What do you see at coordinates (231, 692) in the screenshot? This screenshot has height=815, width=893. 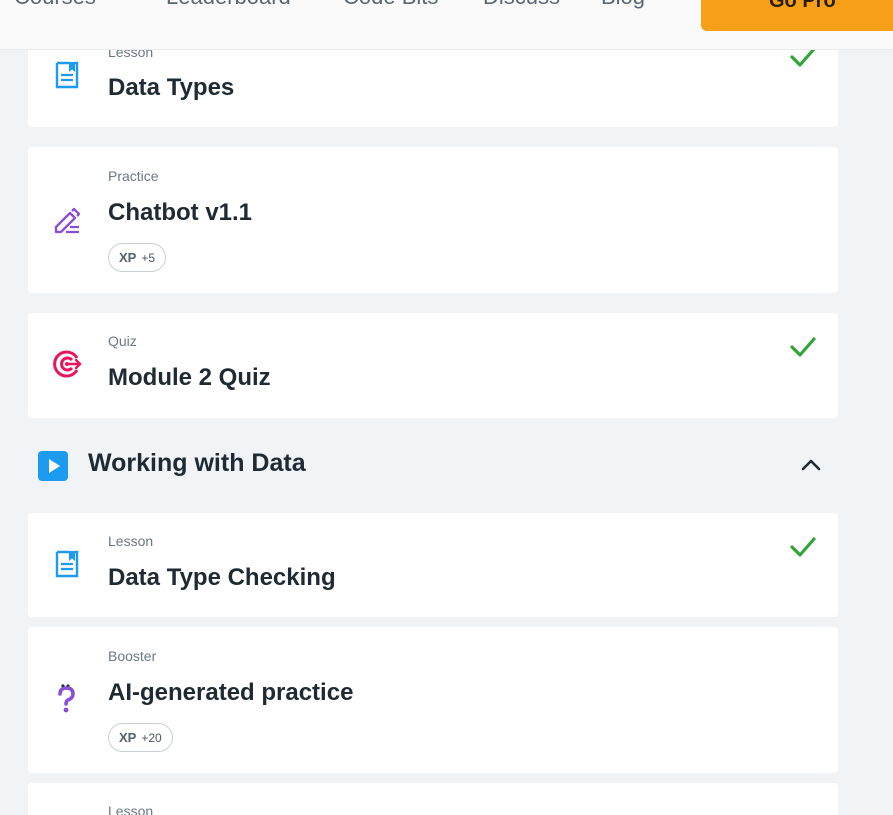 I see `card-title: AI-generated practice` at bounding box center [231, 692].